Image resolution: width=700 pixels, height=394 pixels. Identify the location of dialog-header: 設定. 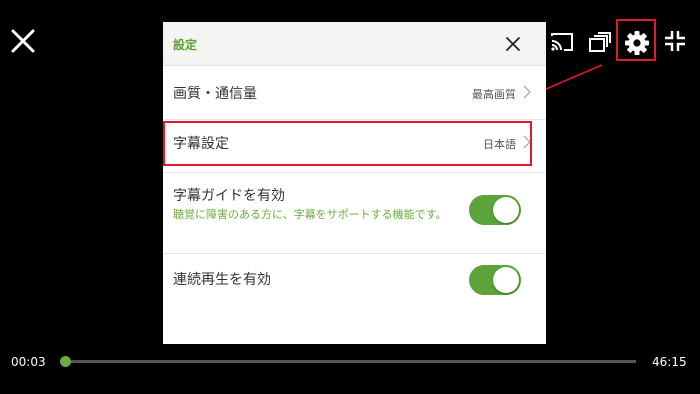
(354, 44).